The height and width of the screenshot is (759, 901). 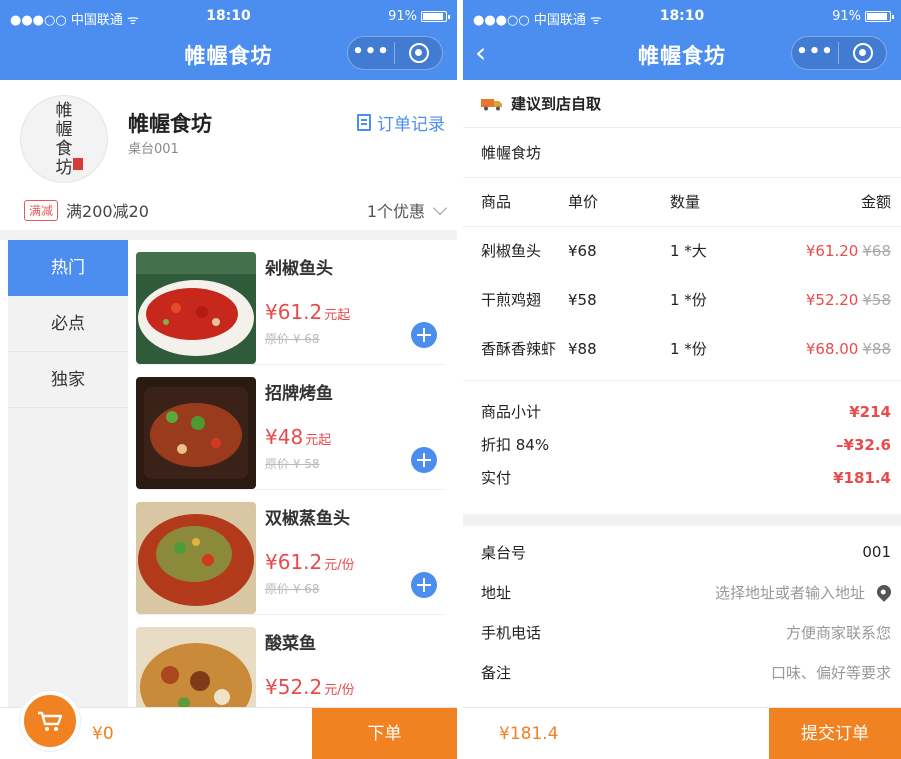 What do you see at coordinates (688, 251) in the screenshot?
I see `item-qty: 1 *大` at bounding box center [688, 251].